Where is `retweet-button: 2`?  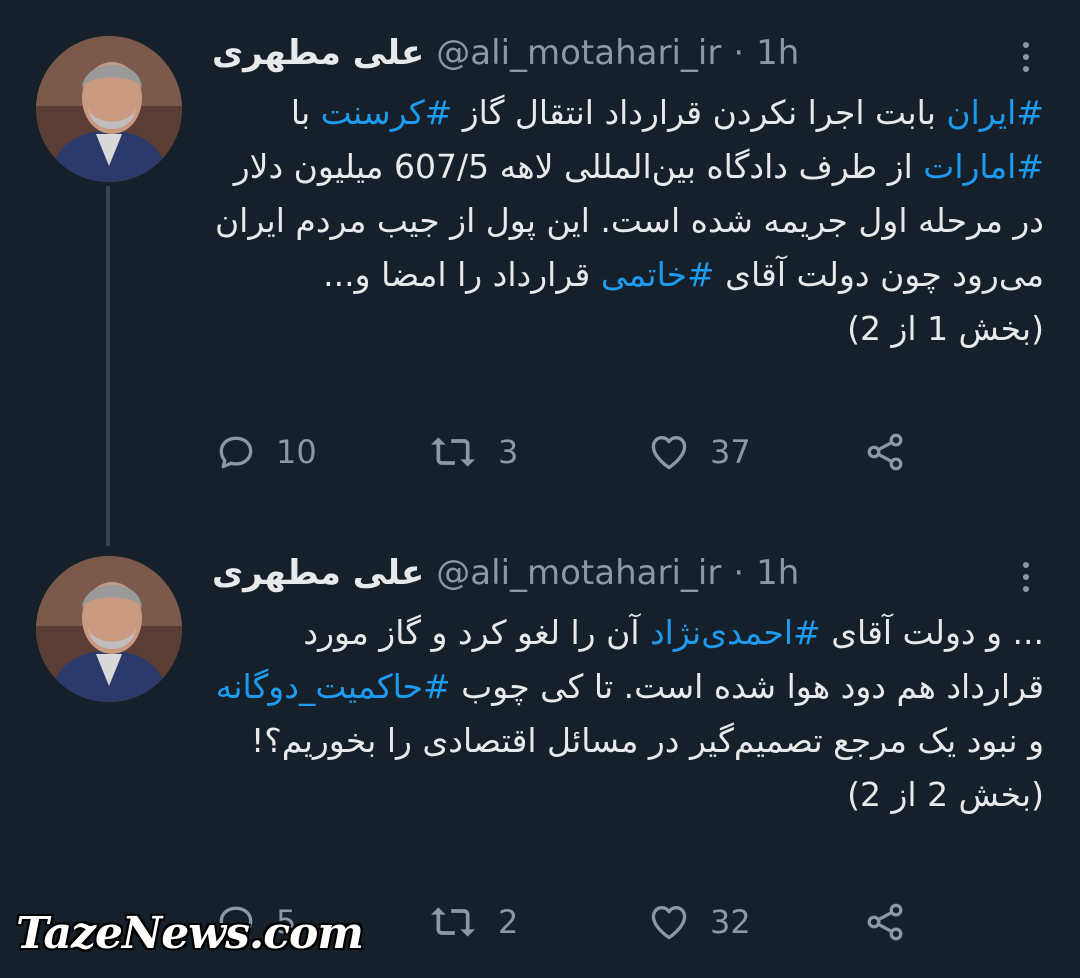 retweet-button: 2 is located at coordinates (472, 922).